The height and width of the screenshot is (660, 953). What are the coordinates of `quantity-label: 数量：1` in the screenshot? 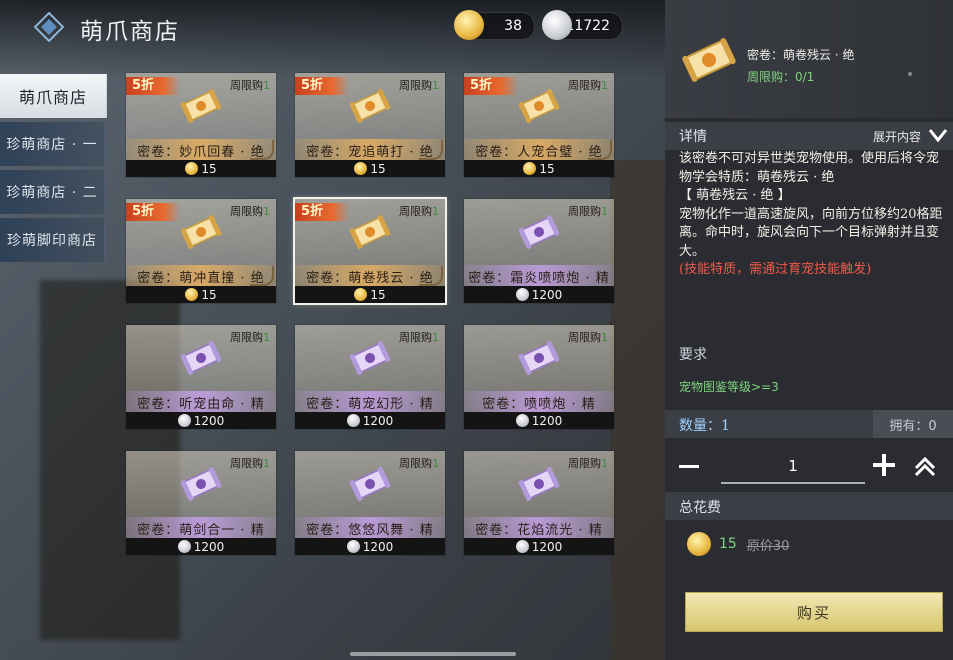 It's located at (704, 426).